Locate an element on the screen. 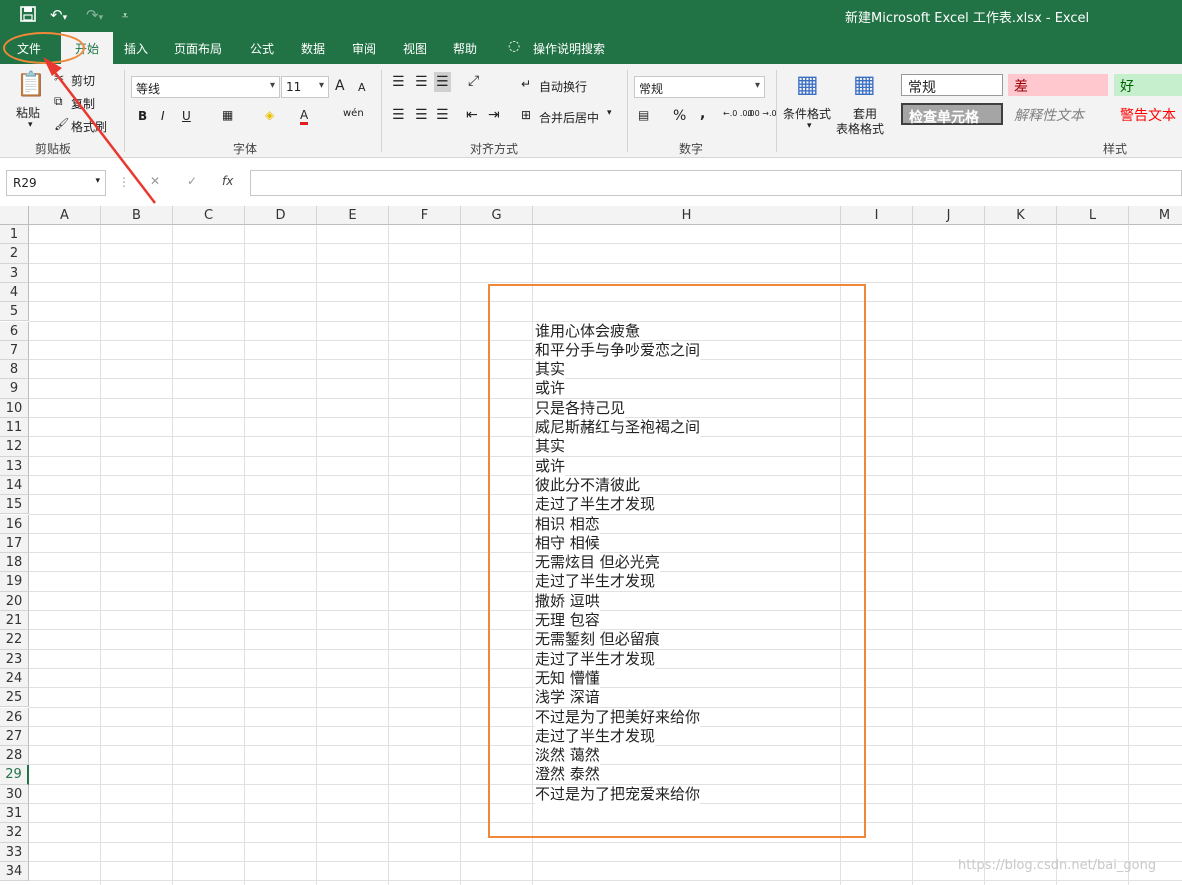 This screenshot has height=885, width=1182. row-header-2: 2 is located at coordinates (14, 254).